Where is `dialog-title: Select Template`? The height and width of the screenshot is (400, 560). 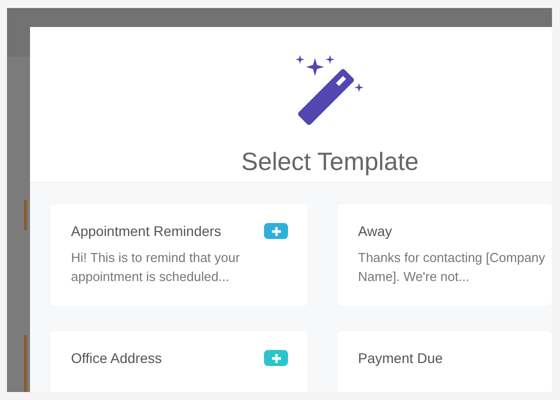
dialog-title: Select Template is located at coordinates (330, 162).